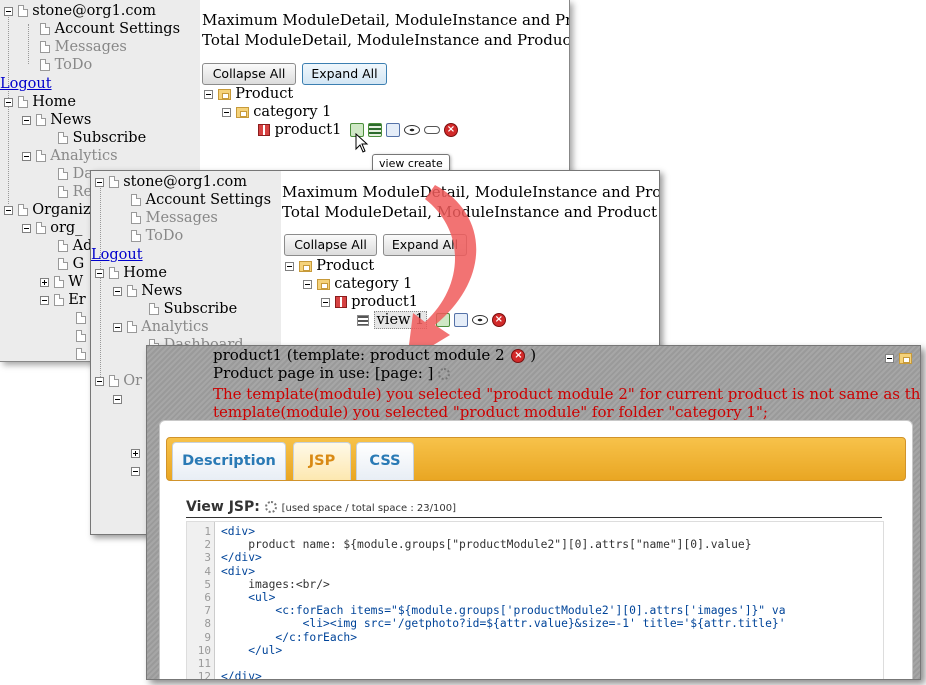 Image resolution: width=926 pixels, height=685 pixels. Describe the element at coordinates (229, 461) in the screenshot. I see `tab-description: Description` at that location.